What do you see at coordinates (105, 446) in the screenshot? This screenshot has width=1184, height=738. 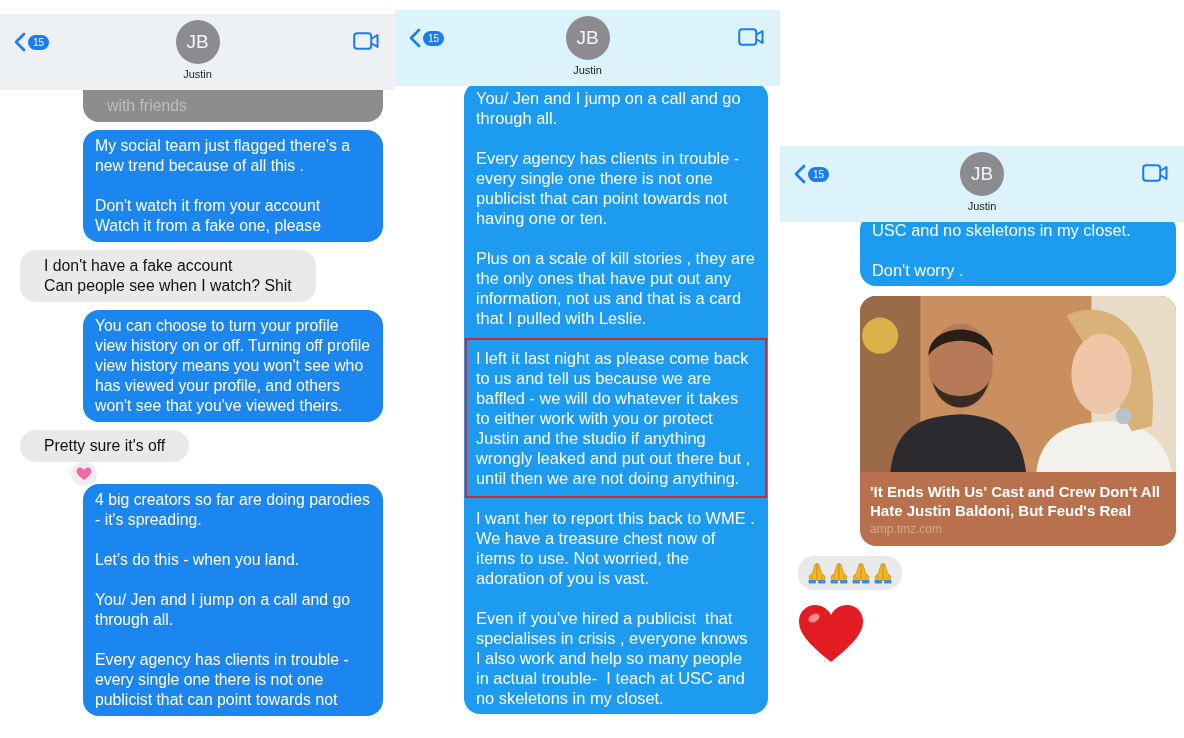 I see `message-text: Pretty sure it's off` at bounding box center [105, 446].